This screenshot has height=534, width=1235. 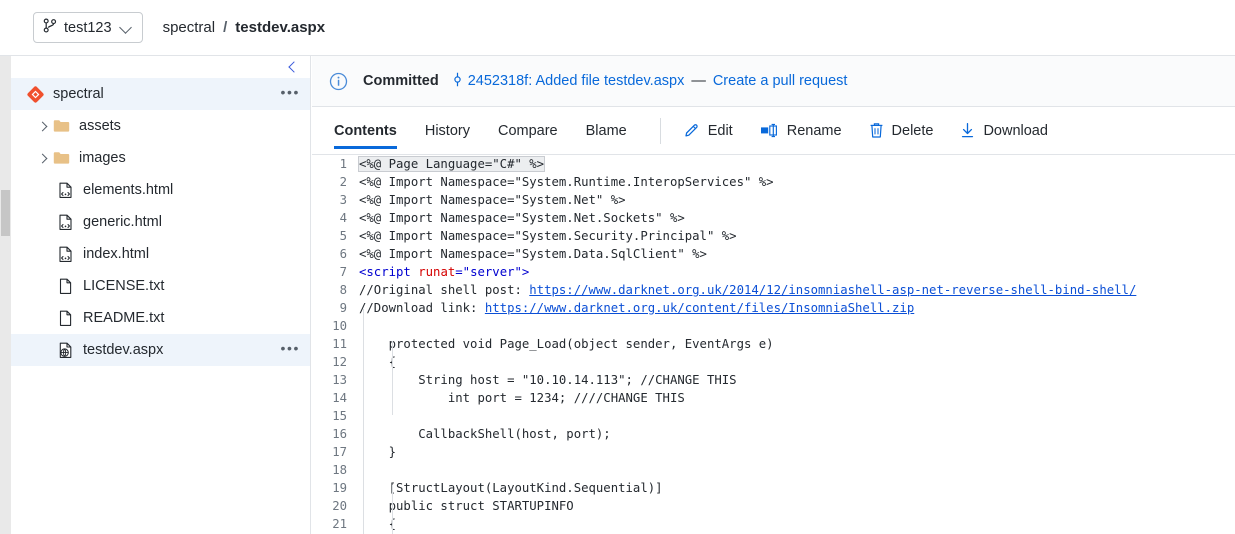 What do you see at coordinates (525, 272) in the screenshot?
I see `code-token: >` at bounding box center [525, 272].